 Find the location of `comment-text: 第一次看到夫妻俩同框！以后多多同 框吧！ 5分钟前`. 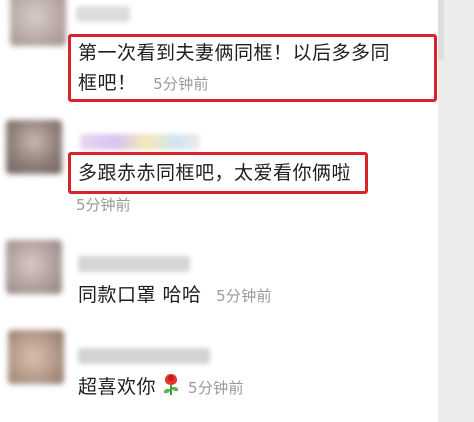

comment-text: 第一次看到夫妻俩同框！以后多多同 框吧！ 5分钟前 is located at coordinates (258, 68).